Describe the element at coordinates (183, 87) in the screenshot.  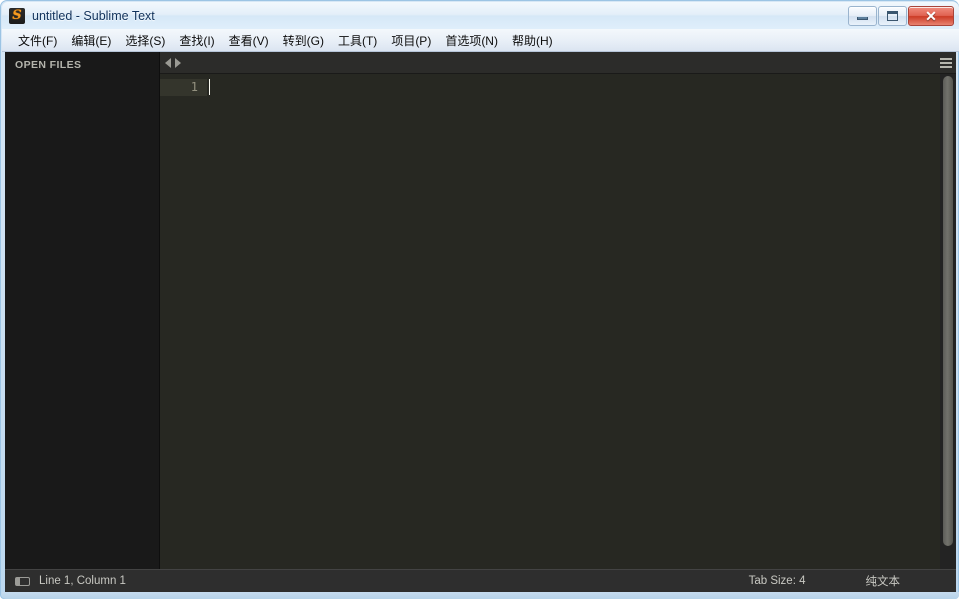
I see `gutter-line-number: 1` at that location.